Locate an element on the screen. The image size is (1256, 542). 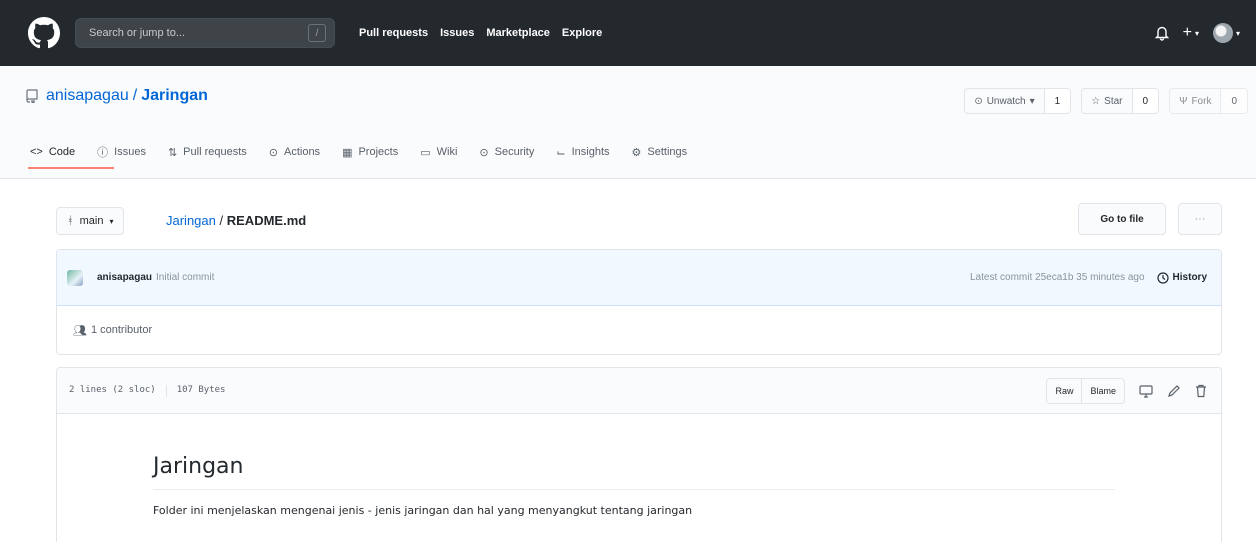
eye-icon: ⊙ is located at coordinates (978, 101).